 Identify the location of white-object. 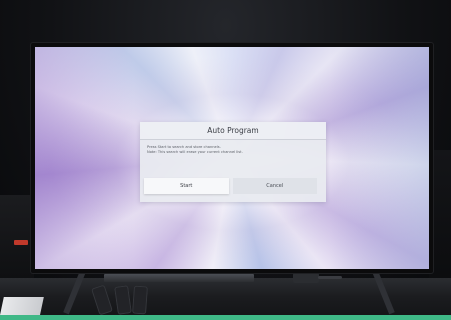
(22, 306).